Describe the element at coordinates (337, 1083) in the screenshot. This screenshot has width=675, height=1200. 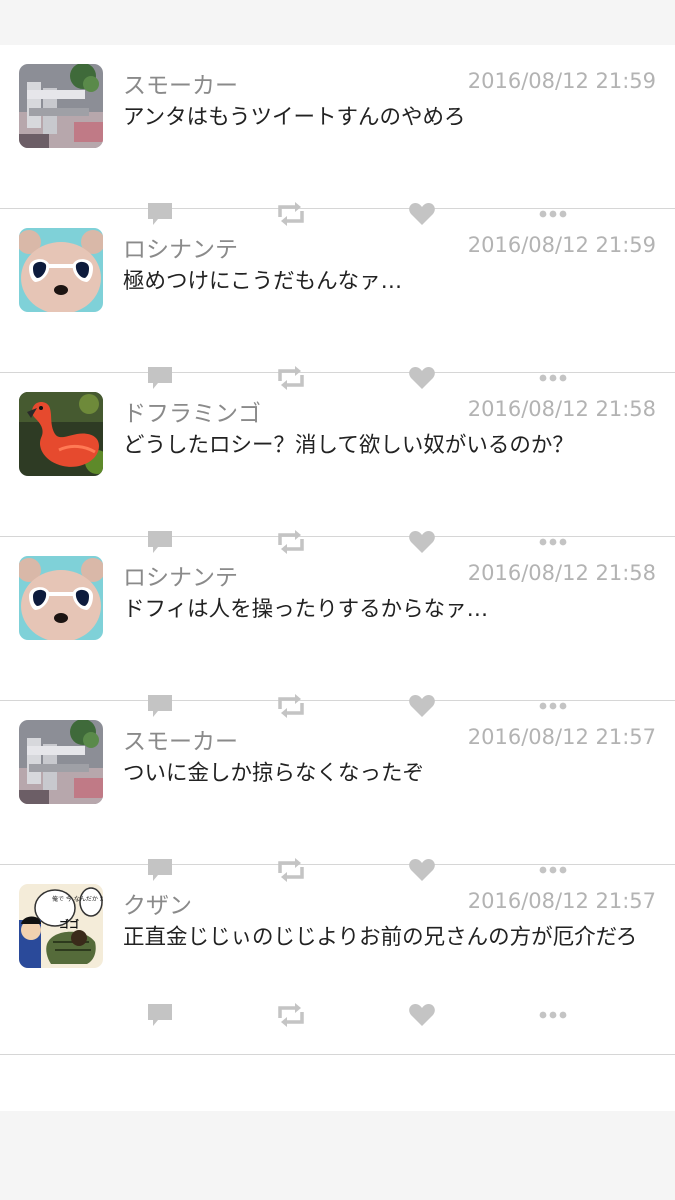
I see `list-footer` at that location.